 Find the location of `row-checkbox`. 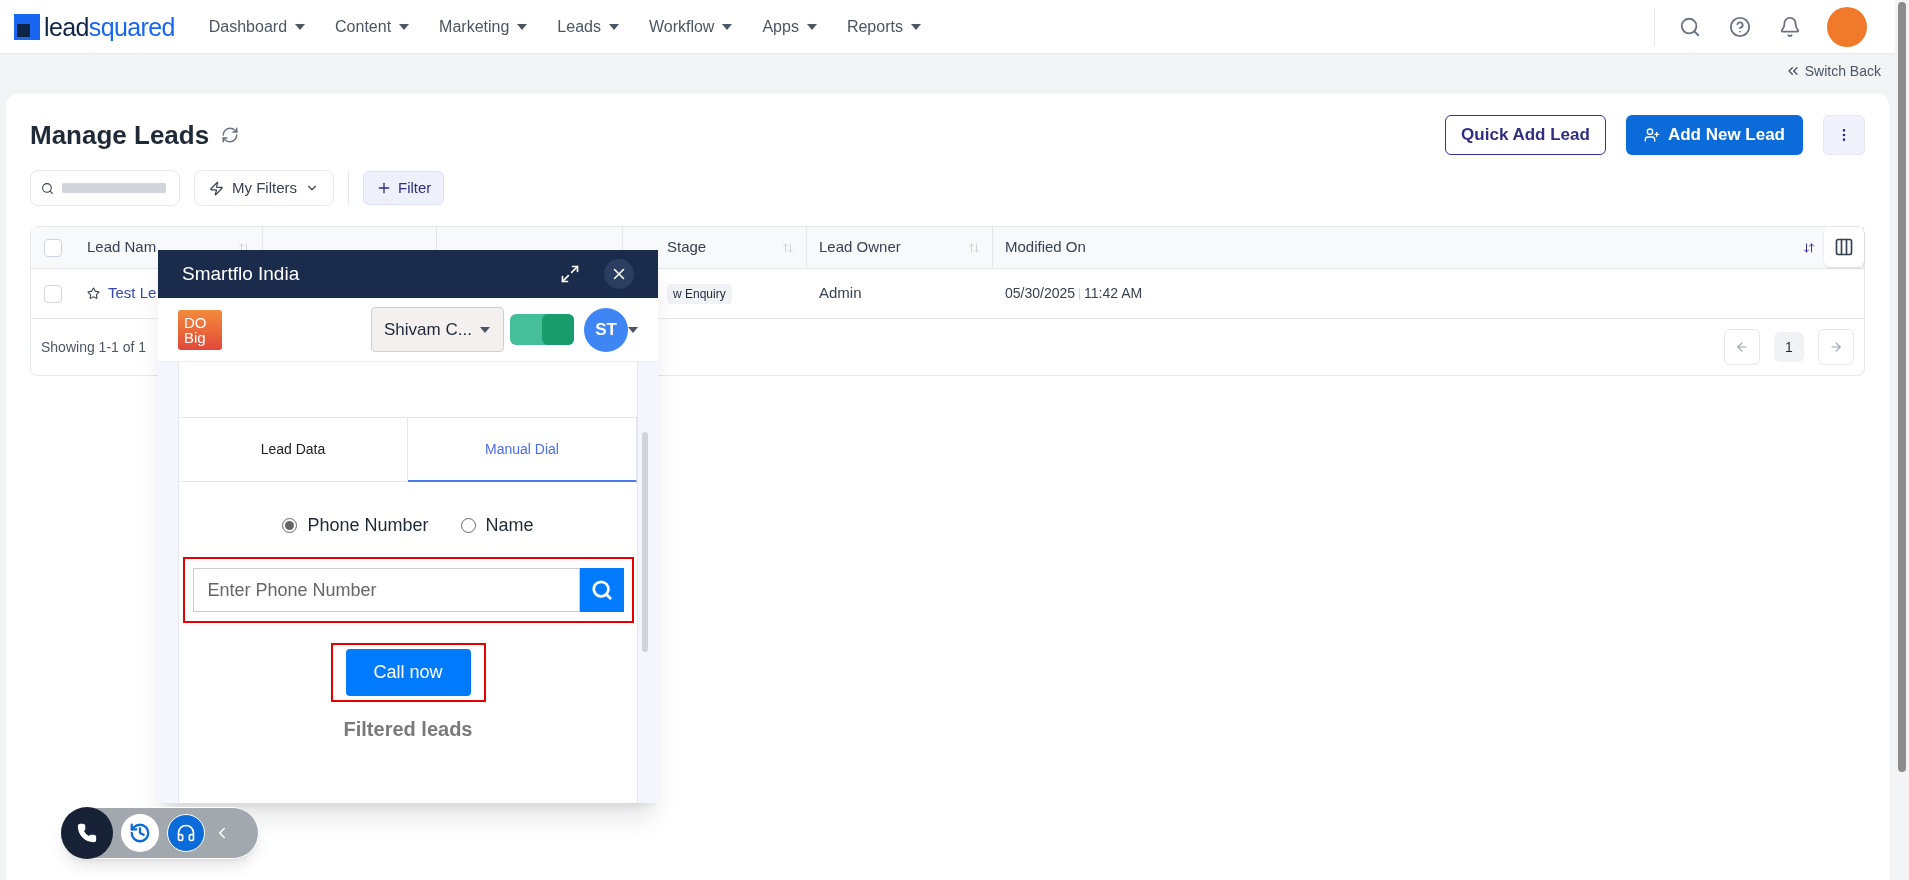

row-checkbox is located at coordinates (53, 293).